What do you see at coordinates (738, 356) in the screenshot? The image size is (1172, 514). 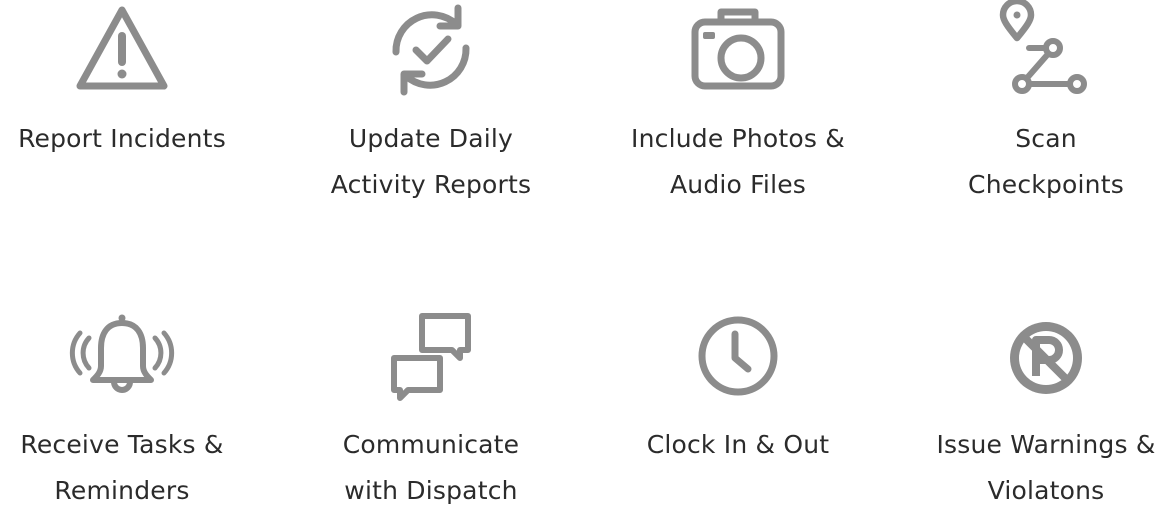 I see `clock-icon` at bounding box center [738, 356].